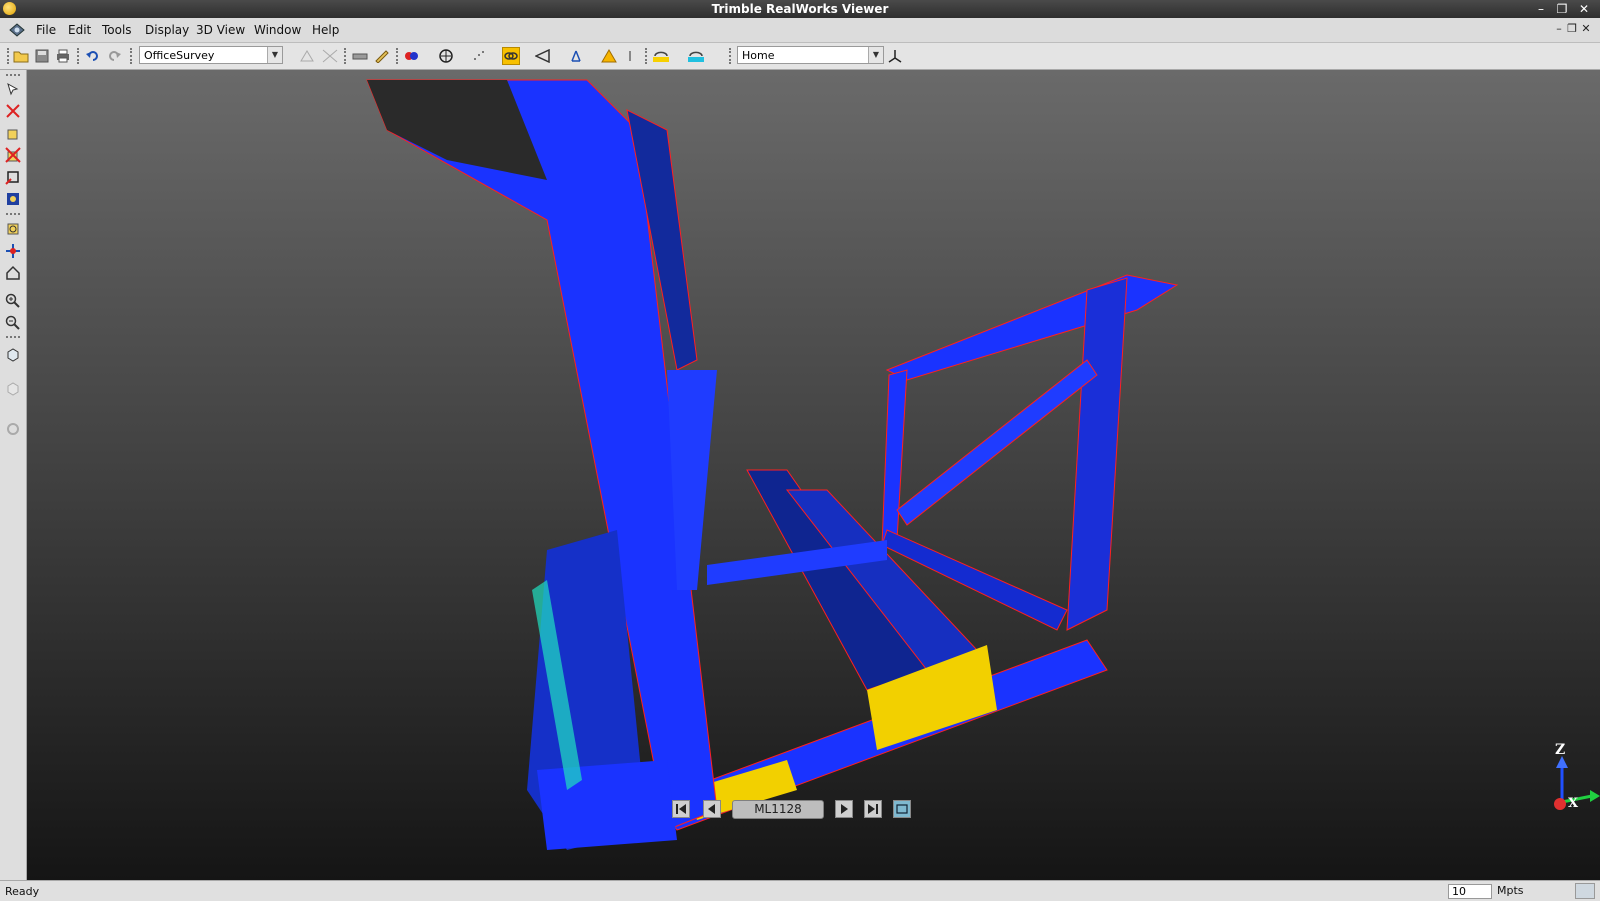  I want to click on select-icon, so click(13, 89).